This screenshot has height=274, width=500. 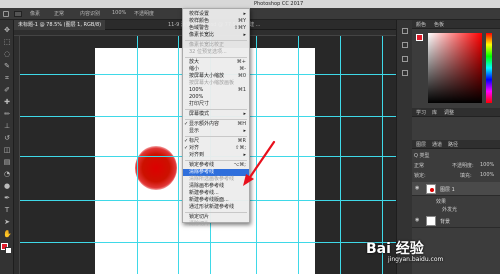 I want to click on option-field-3: 不透明度, so click(x=144, y=13).